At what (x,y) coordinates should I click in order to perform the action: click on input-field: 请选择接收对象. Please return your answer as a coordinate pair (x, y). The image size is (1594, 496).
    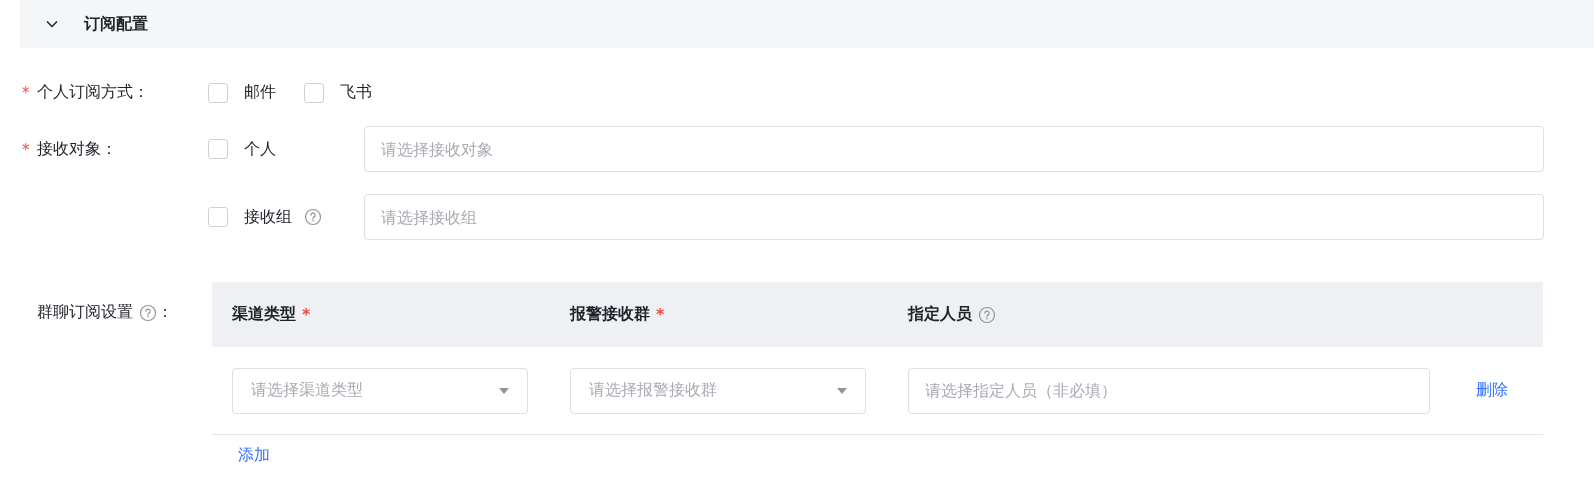
    Looking at the image, I should click on (954, 149).